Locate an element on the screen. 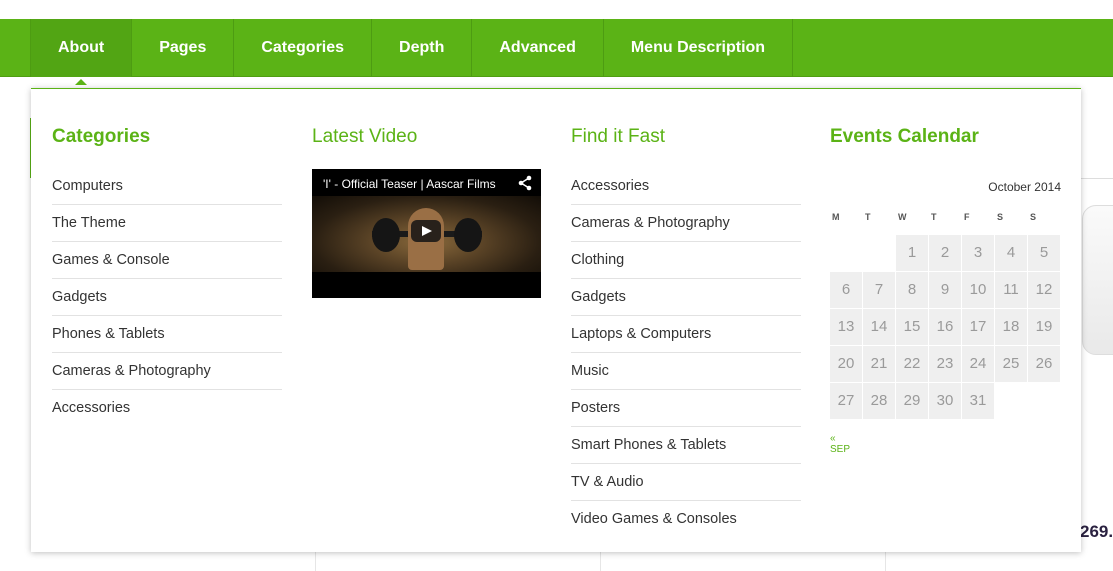  calendar-day-cell: 2 is located at coordinates (945, 253).